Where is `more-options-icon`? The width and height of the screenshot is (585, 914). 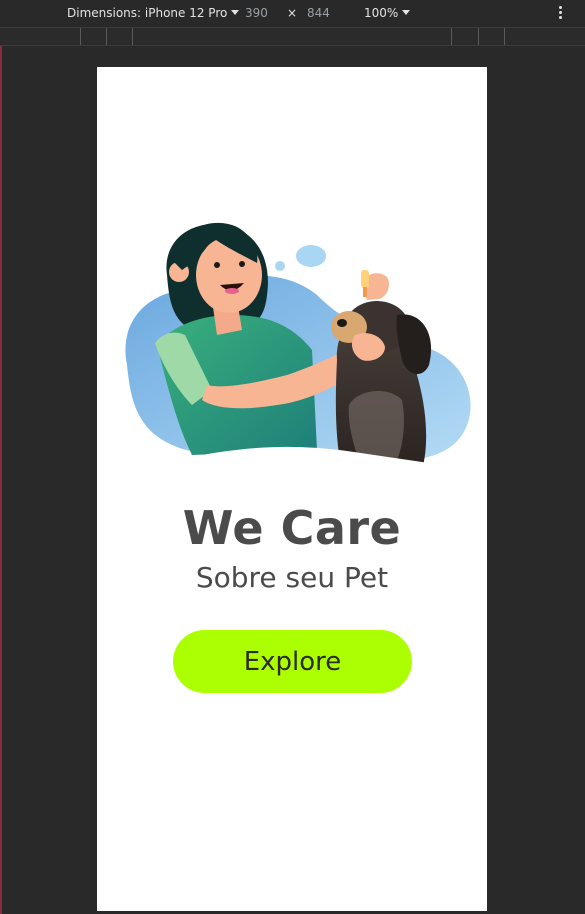 more-options-icon is located at coordinates (560, 13).